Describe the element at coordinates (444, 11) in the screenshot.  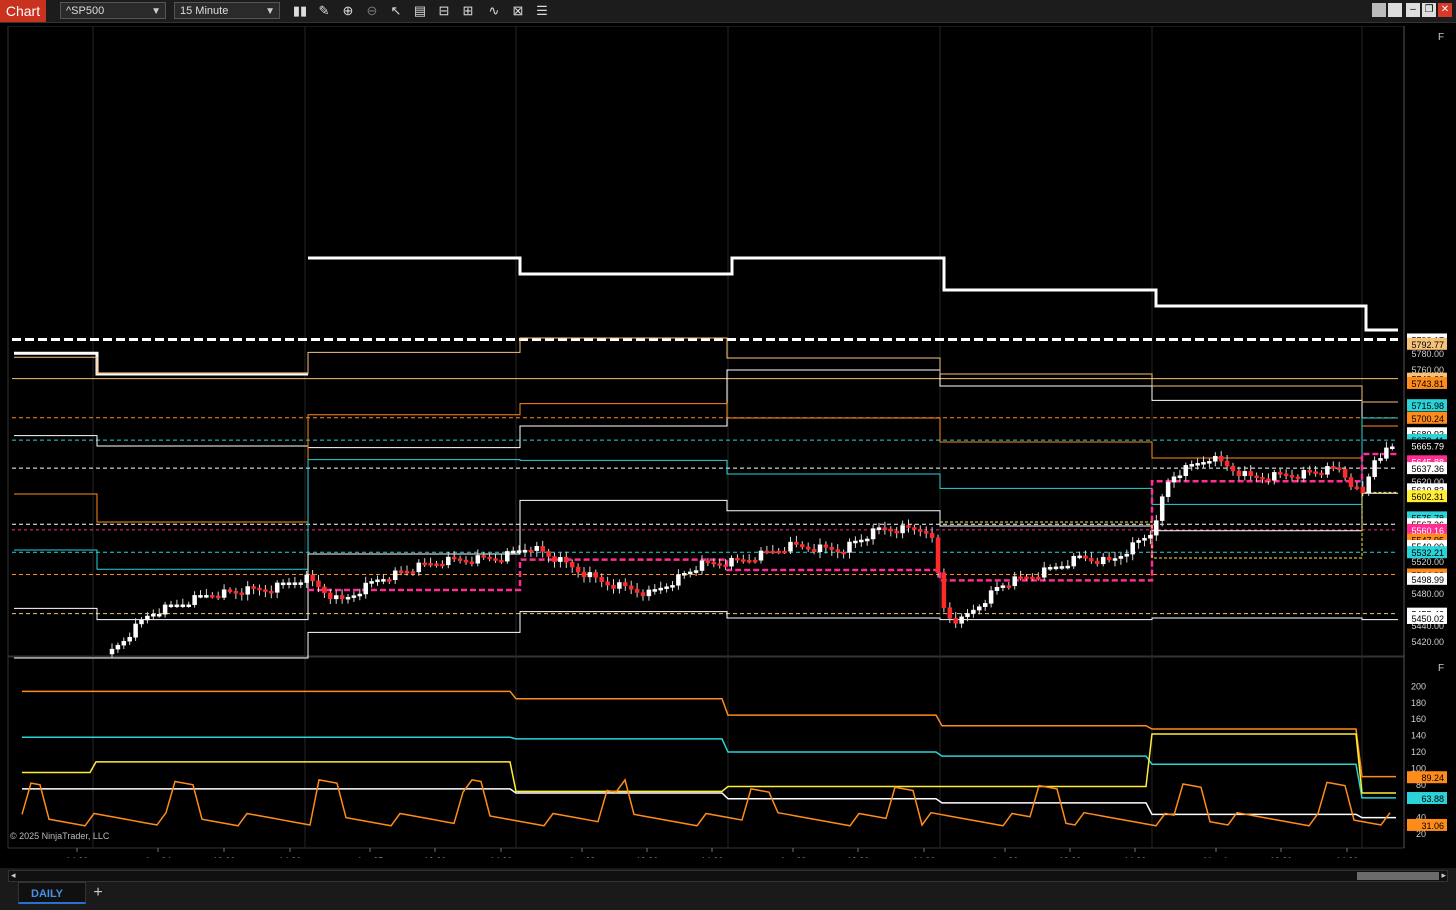
I see `templates-icon: ⊟` at that location.